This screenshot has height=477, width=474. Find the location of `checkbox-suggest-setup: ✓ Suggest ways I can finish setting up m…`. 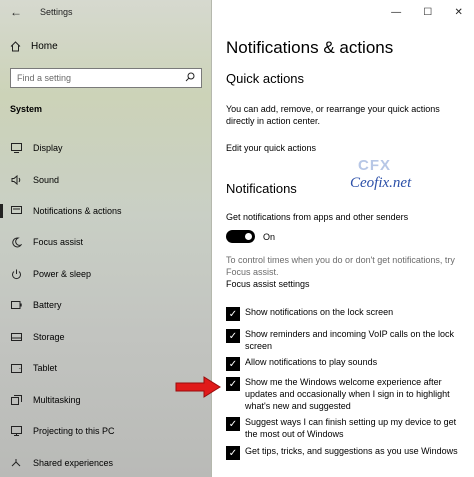

checkbox-suggest-setup: ✓ Suggest ways I can finish setting up m… is located at coordinates (346, 428).